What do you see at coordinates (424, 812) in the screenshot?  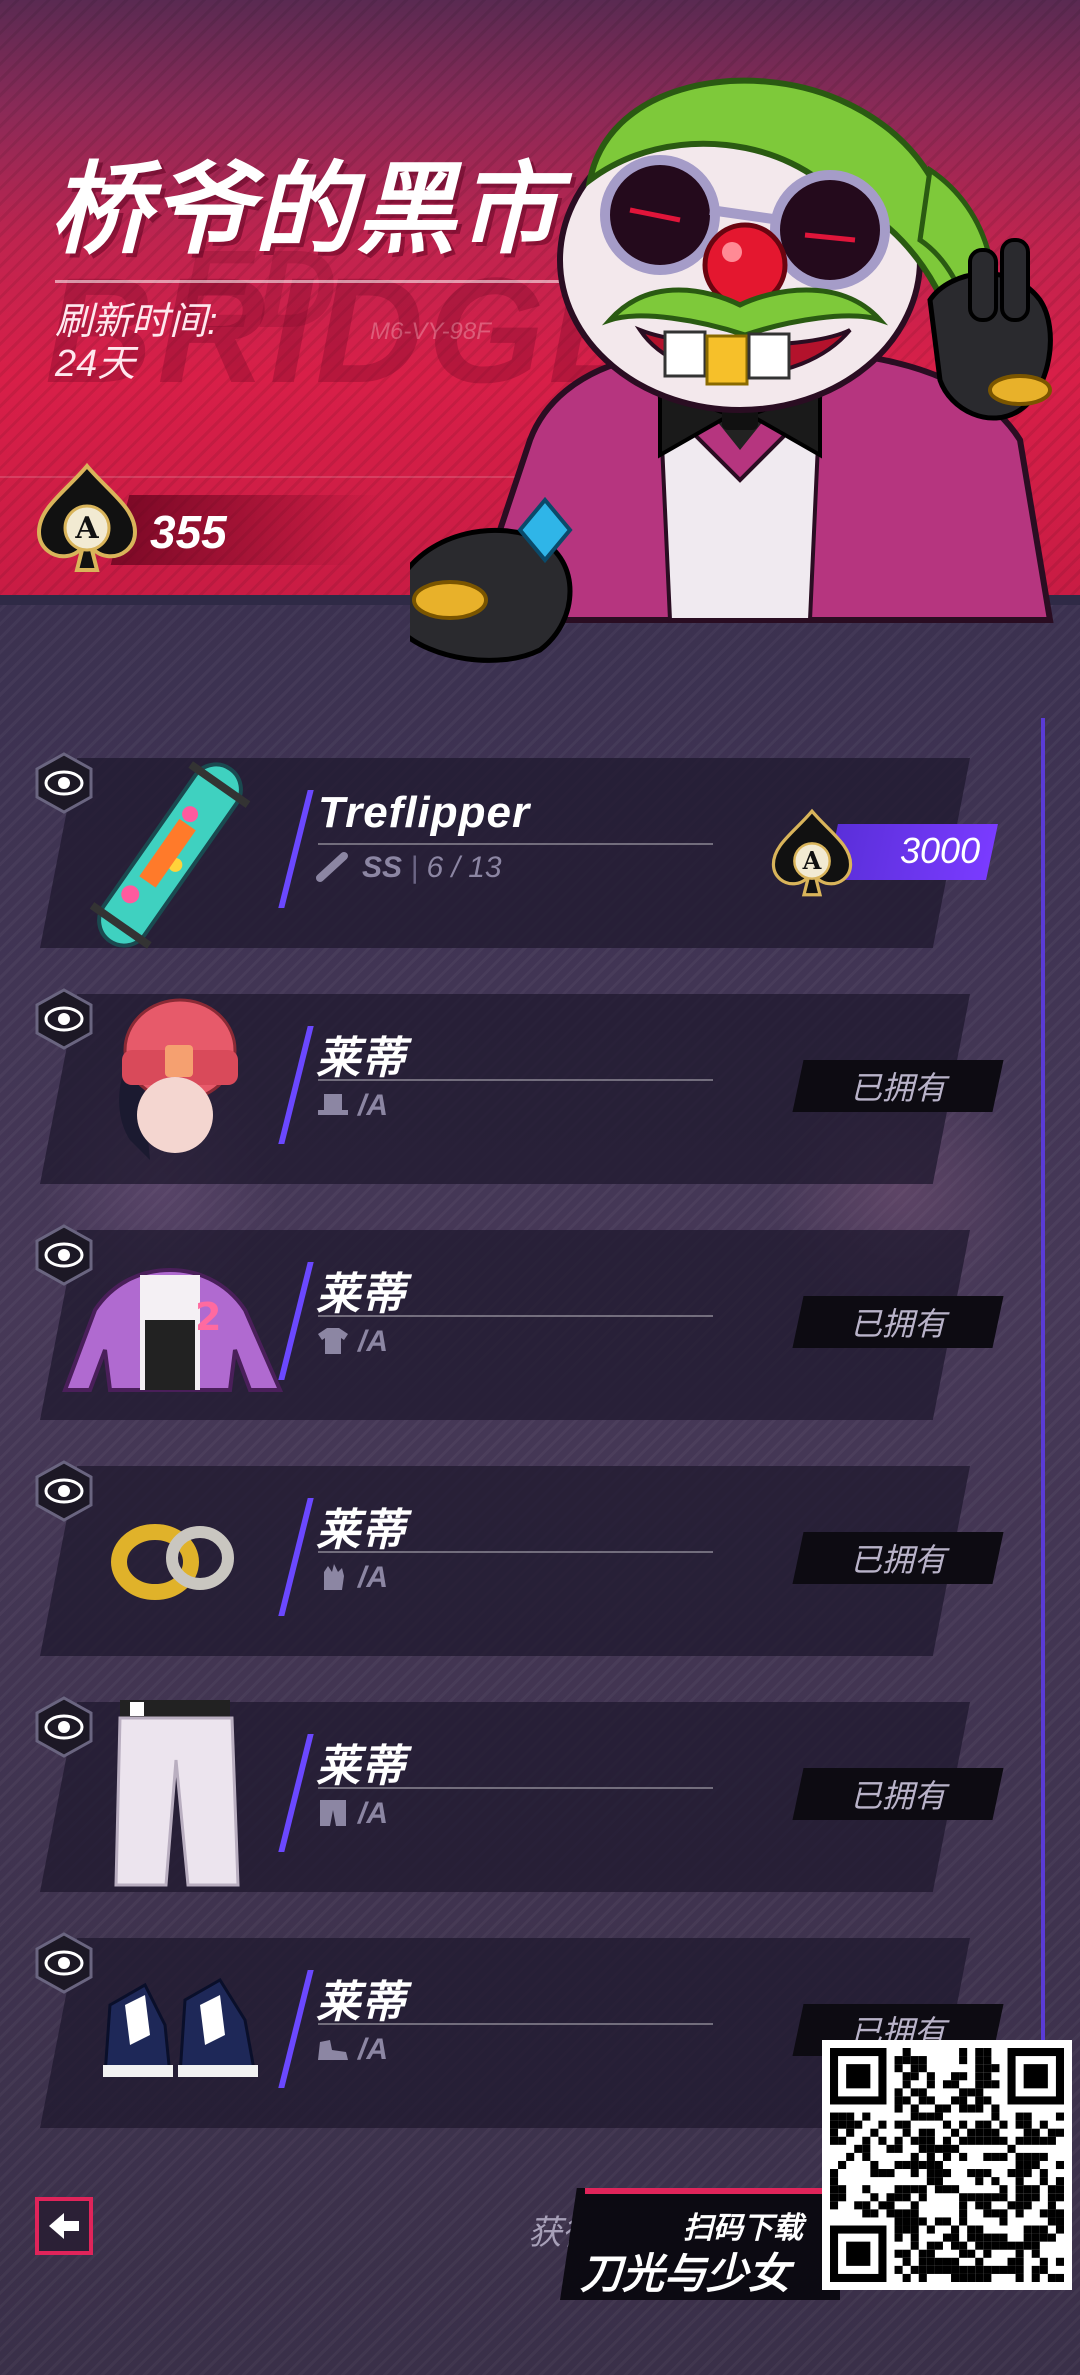 I see `item-name: Treflipper` at bounding box center [424, 812].